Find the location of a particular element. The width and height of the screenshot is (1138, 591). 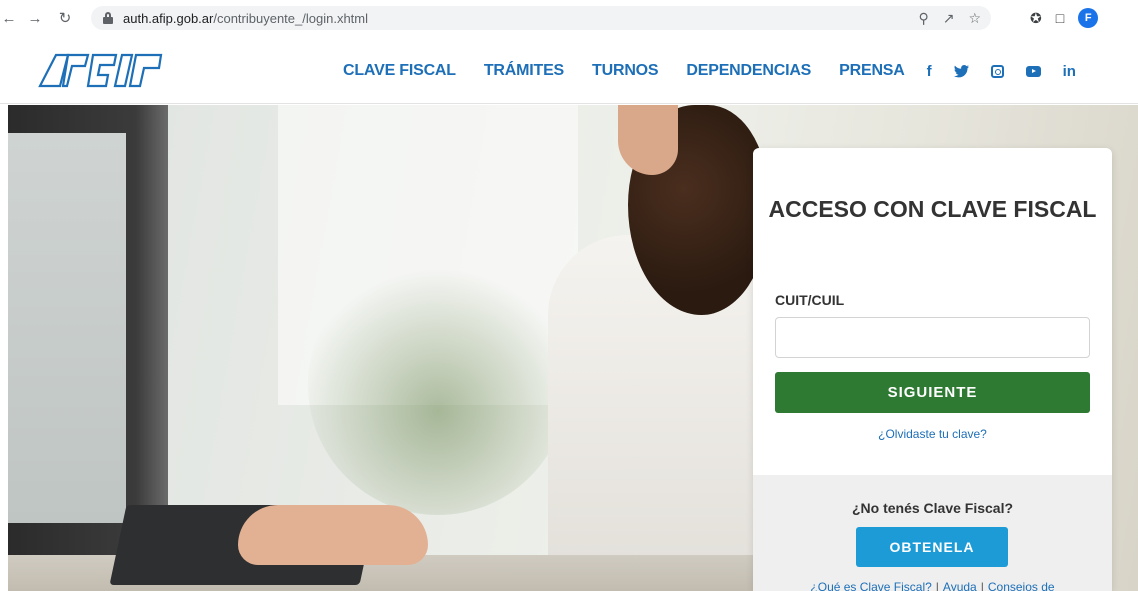

share-icon: ↗ is located at coordinates (949, 18).